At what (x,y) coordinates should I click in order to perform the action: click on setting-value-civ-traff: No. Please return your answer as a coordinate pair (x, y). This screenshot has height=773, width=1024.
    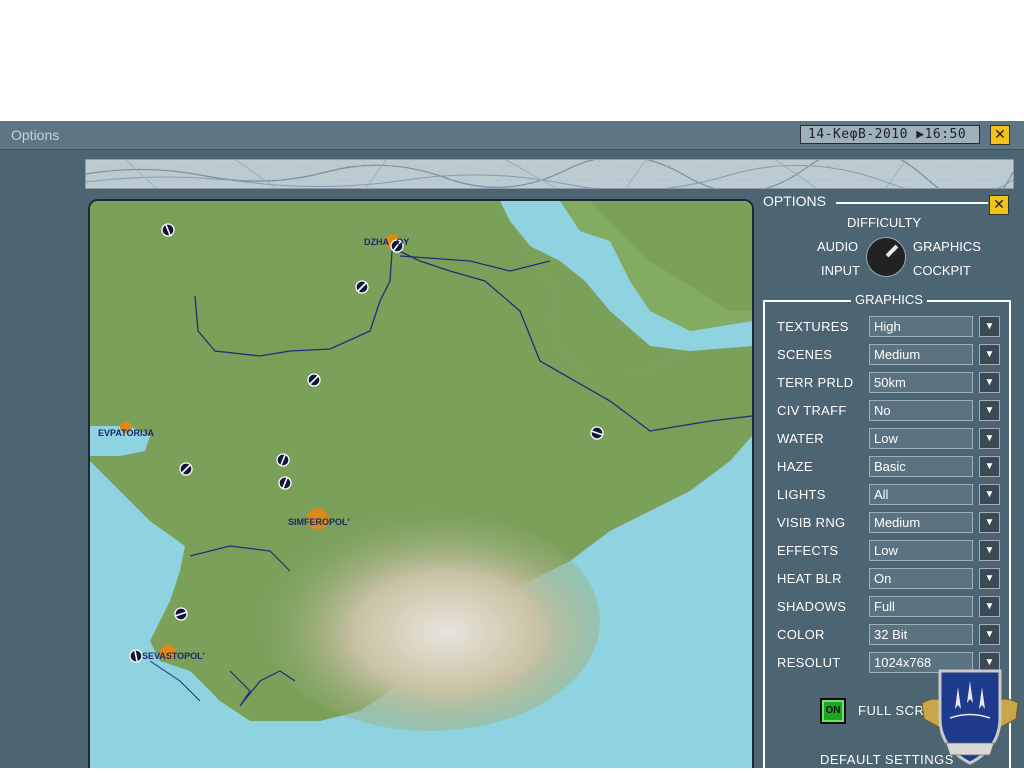
    Looking at the image, I should click on (921, 410).